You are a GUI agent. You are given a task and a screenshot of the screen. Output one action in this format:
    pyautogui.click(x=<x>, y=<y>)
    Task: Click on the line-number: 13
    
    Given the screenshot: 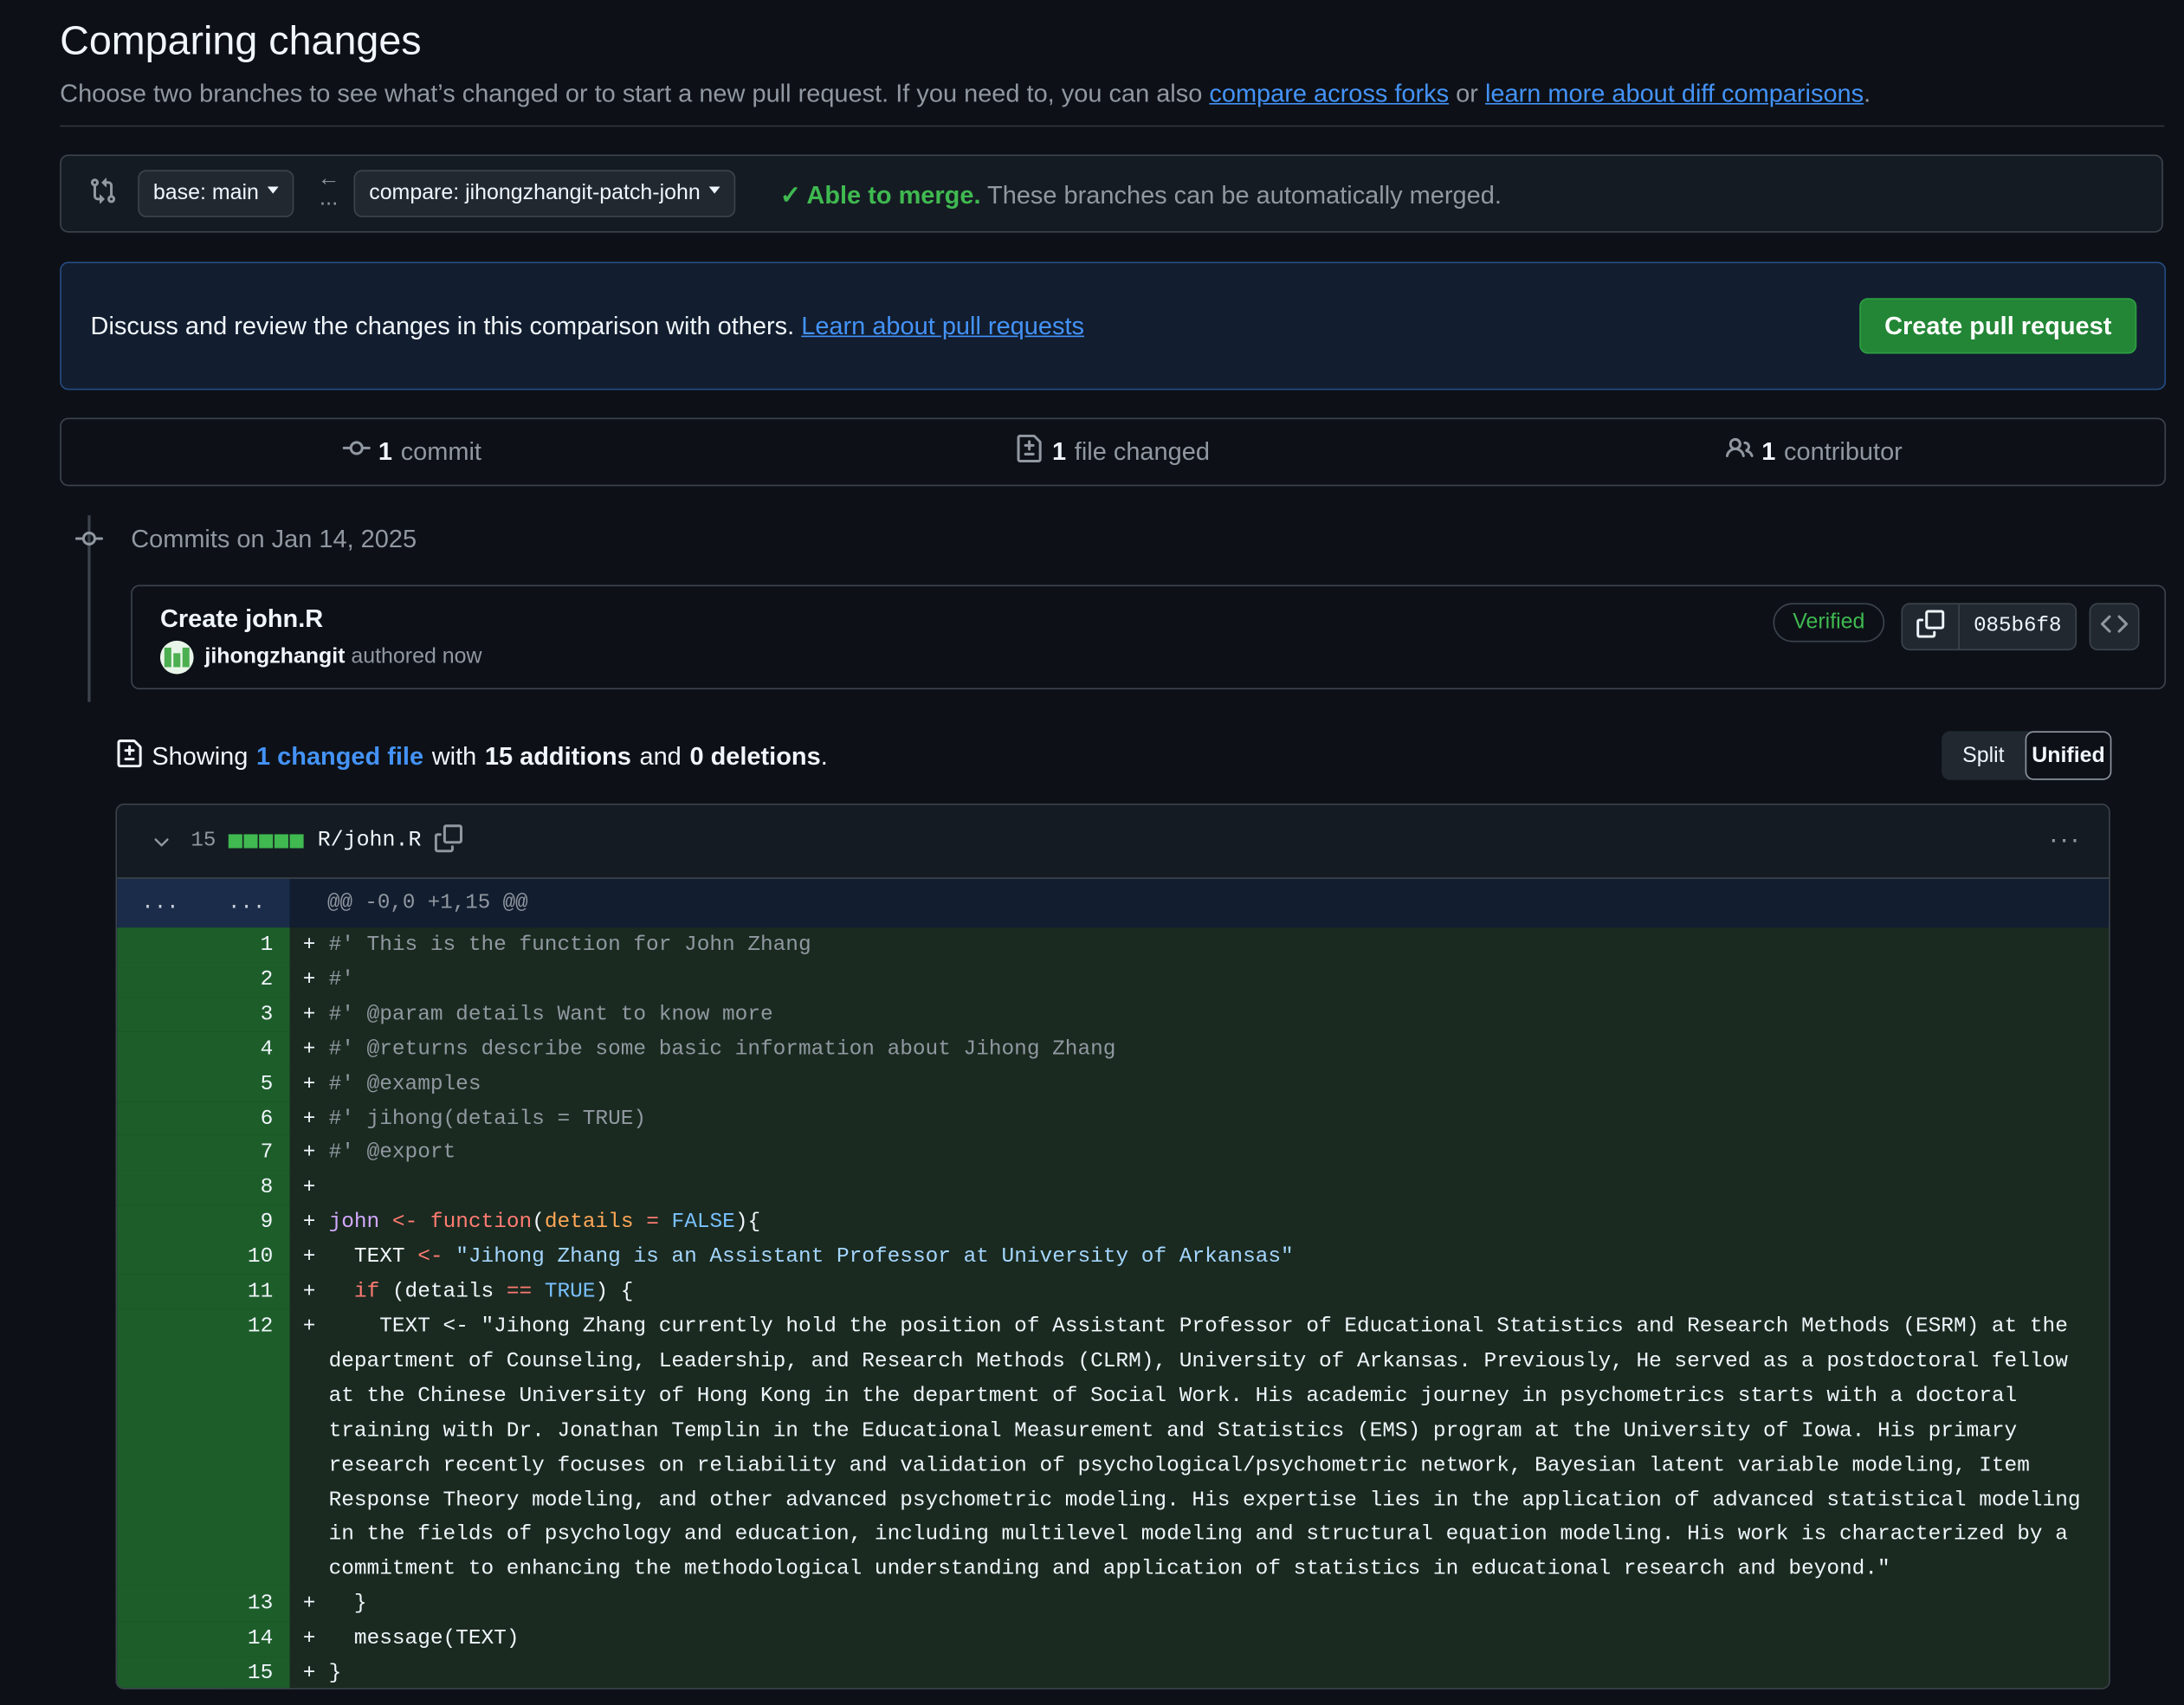 What is the action you would take?
    pyautogui.click(x=203, y=1604)
    